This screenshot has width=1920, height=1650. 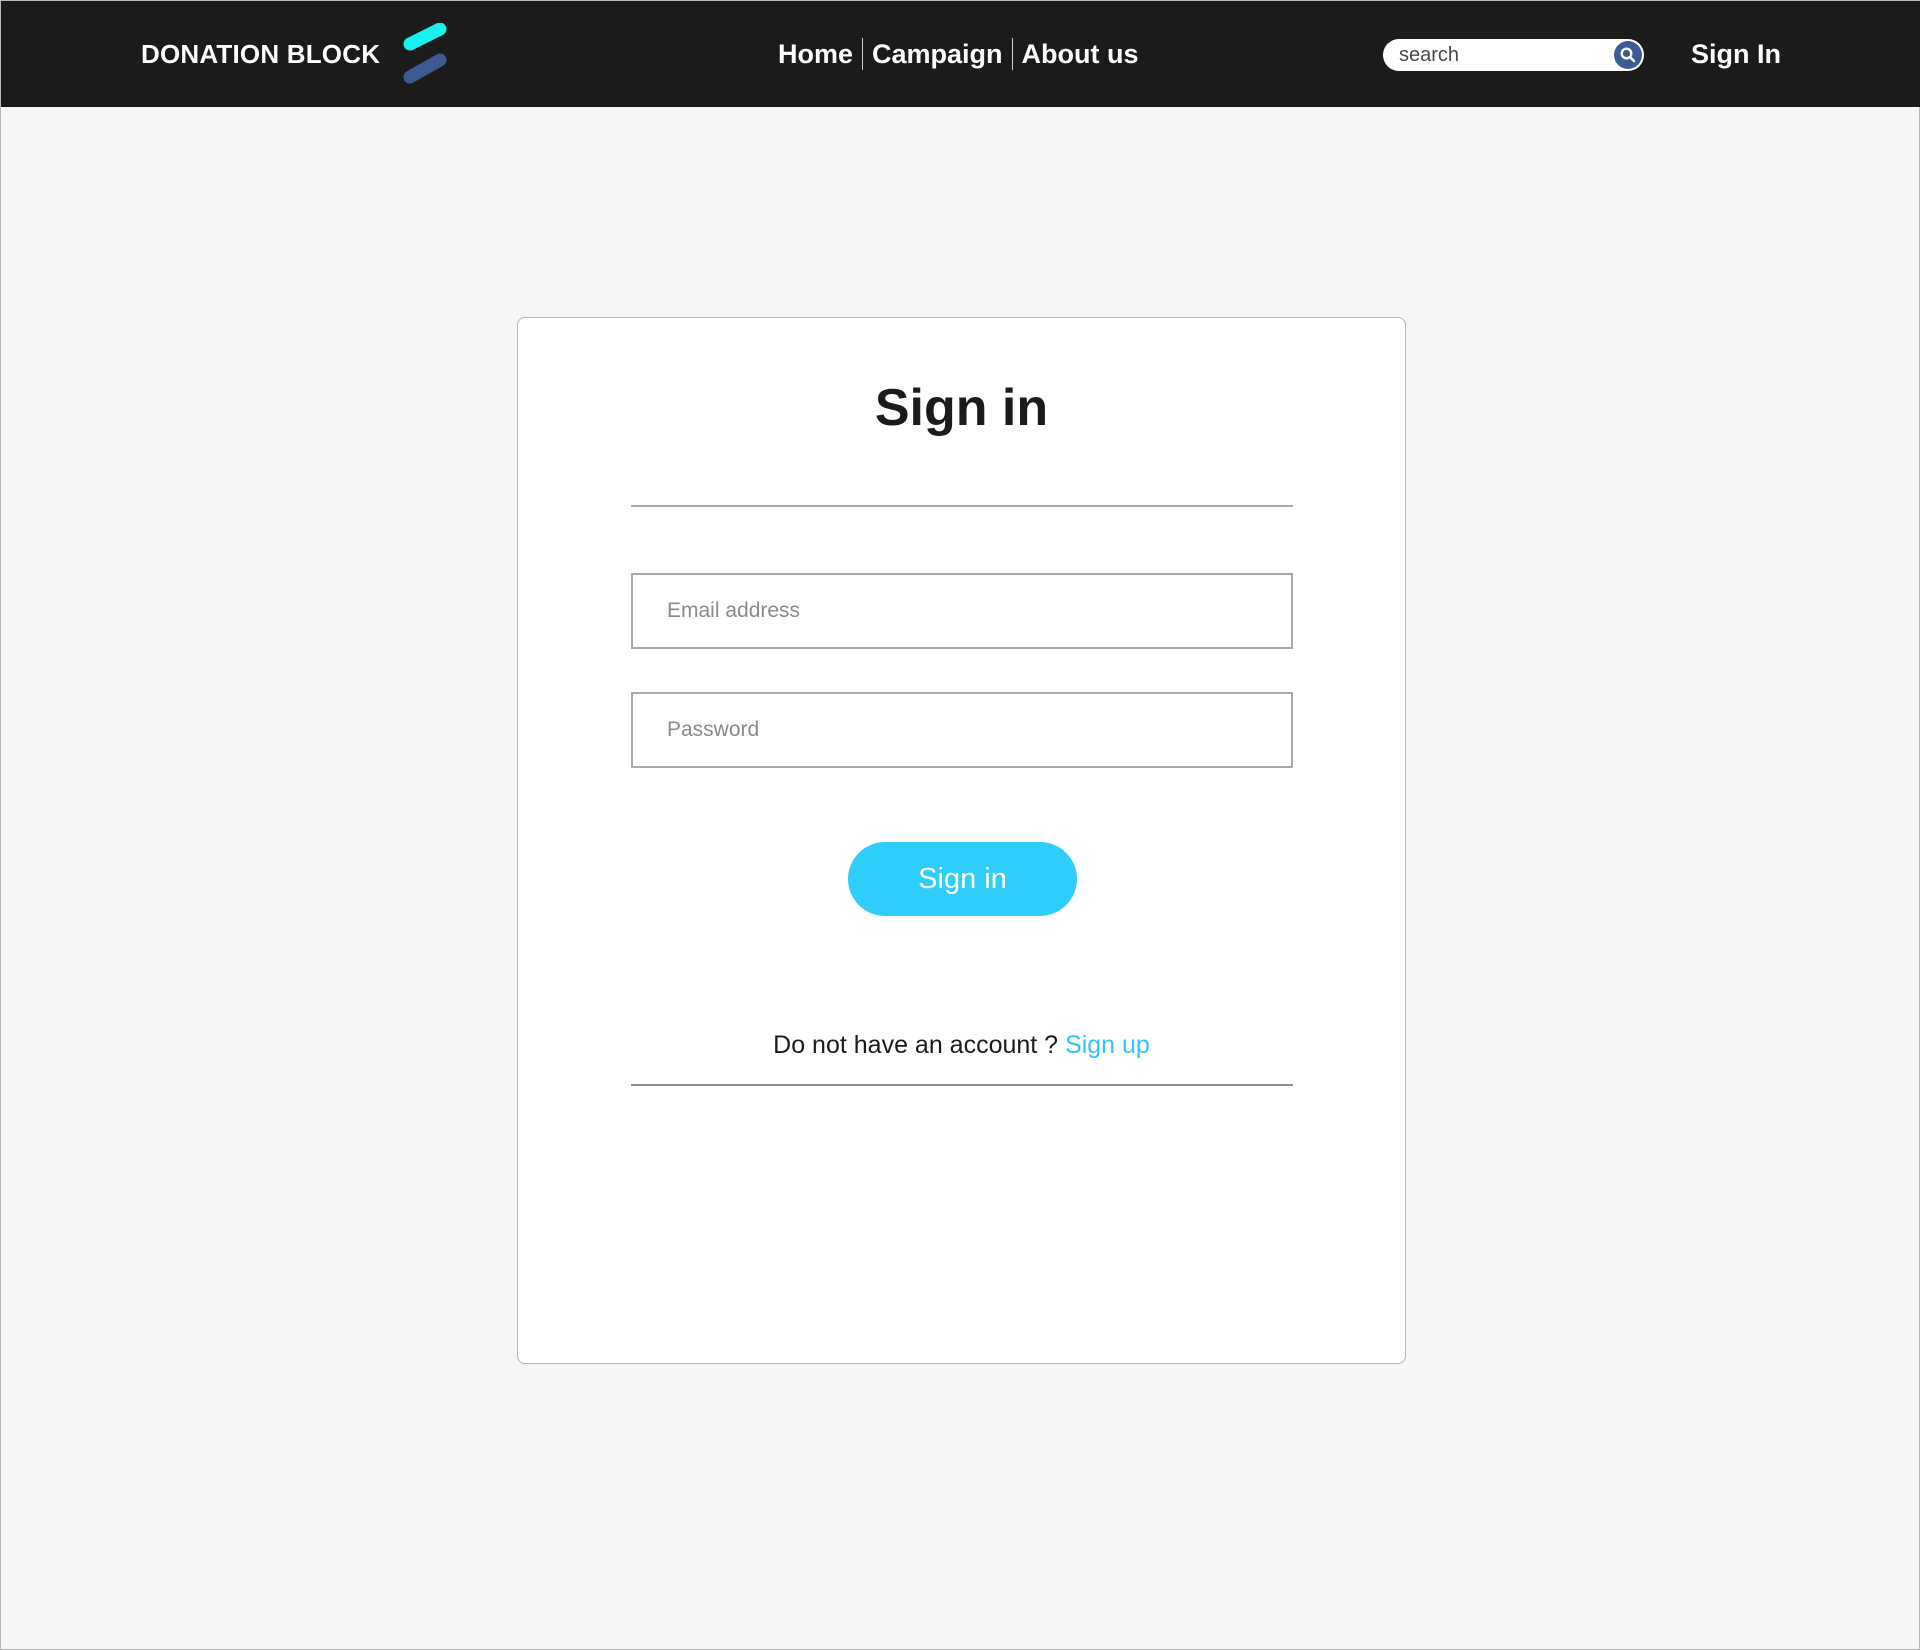 What do you see at coordinates (962, 611) in the screenshot?
I see `email-field` at bounding box center [962, 611].